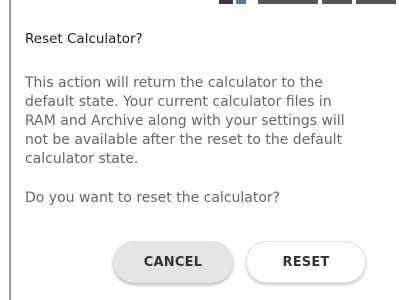 The width and height of the screenshot is (399, 300). I want to click on reset-button: RESET, so click(306, 262).